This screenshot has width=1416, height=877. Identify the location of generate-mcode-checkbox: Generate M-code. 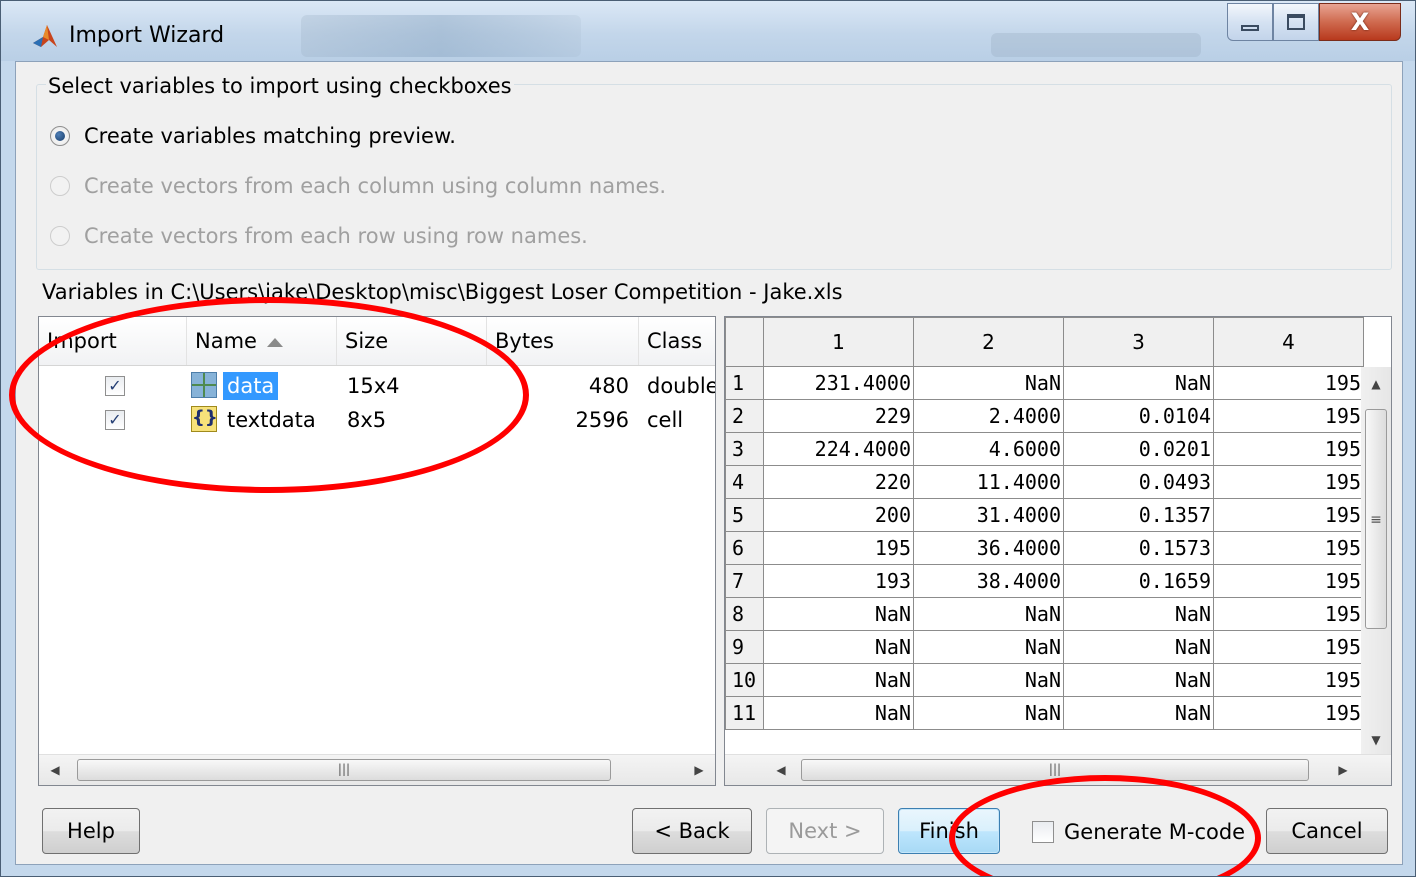
(1138, 832).